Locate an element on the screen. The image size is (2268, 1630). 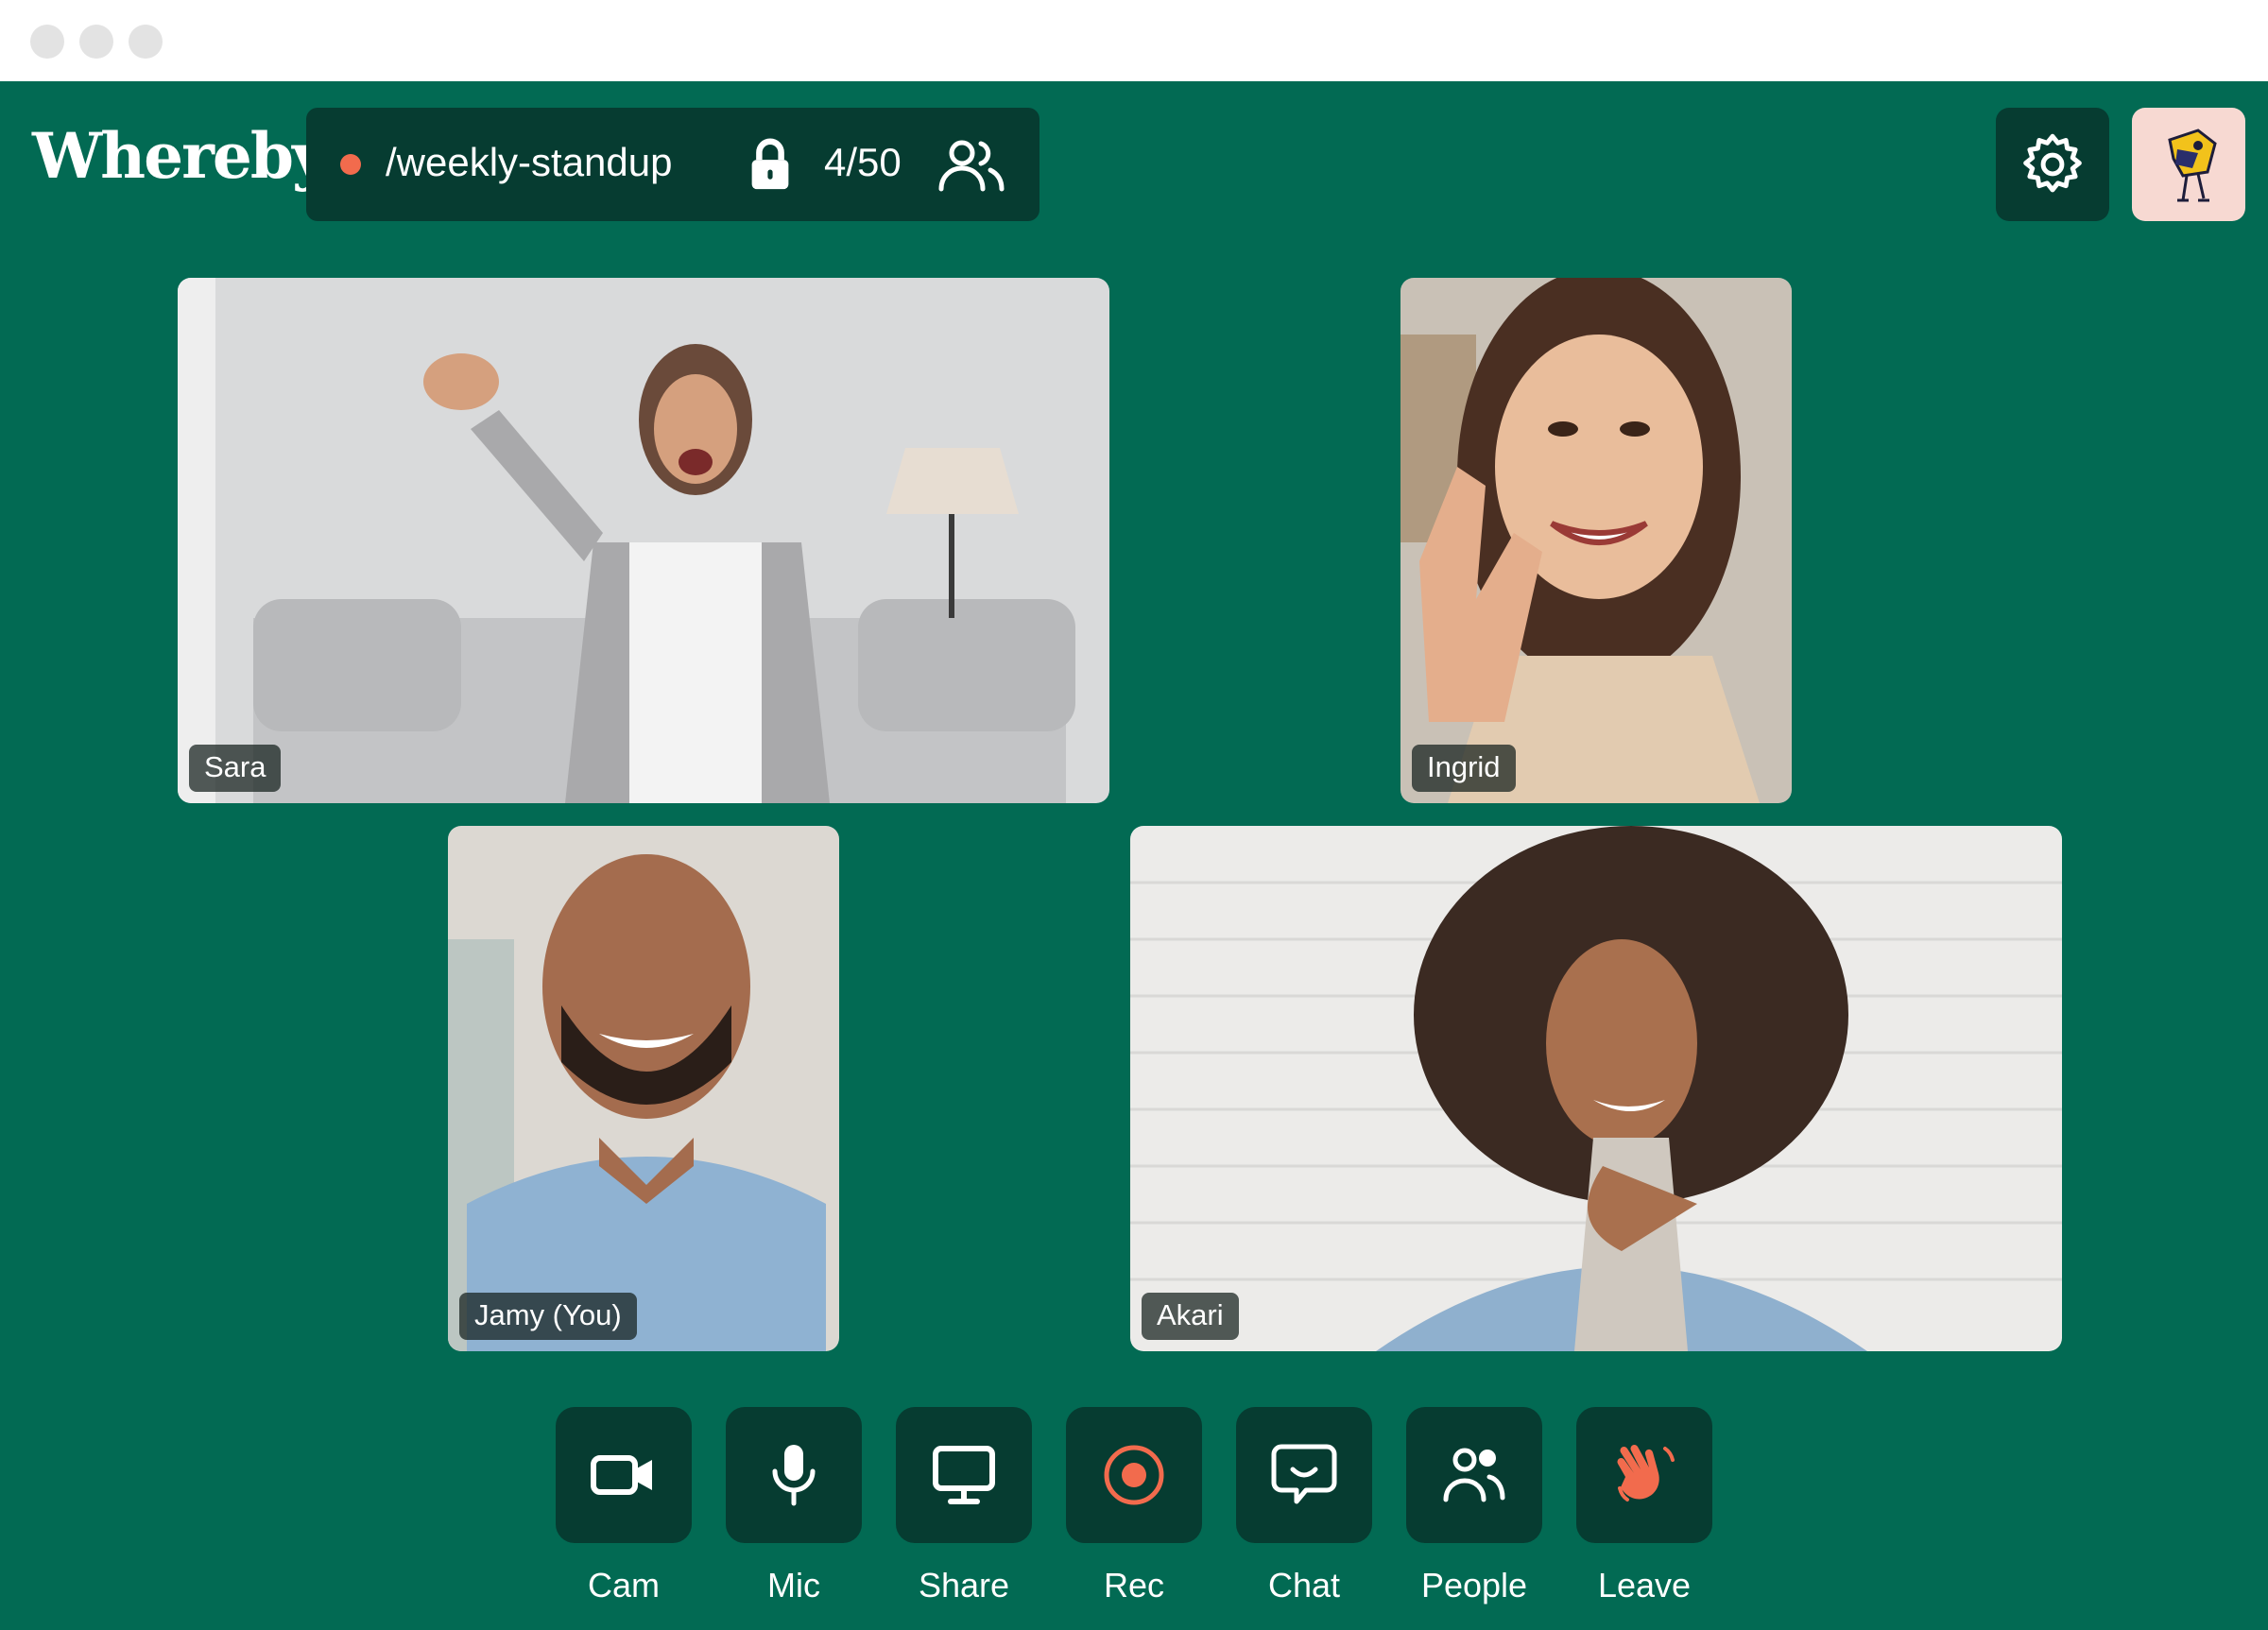
whereby-logo: Whereby is located at coordinates (180, 156).